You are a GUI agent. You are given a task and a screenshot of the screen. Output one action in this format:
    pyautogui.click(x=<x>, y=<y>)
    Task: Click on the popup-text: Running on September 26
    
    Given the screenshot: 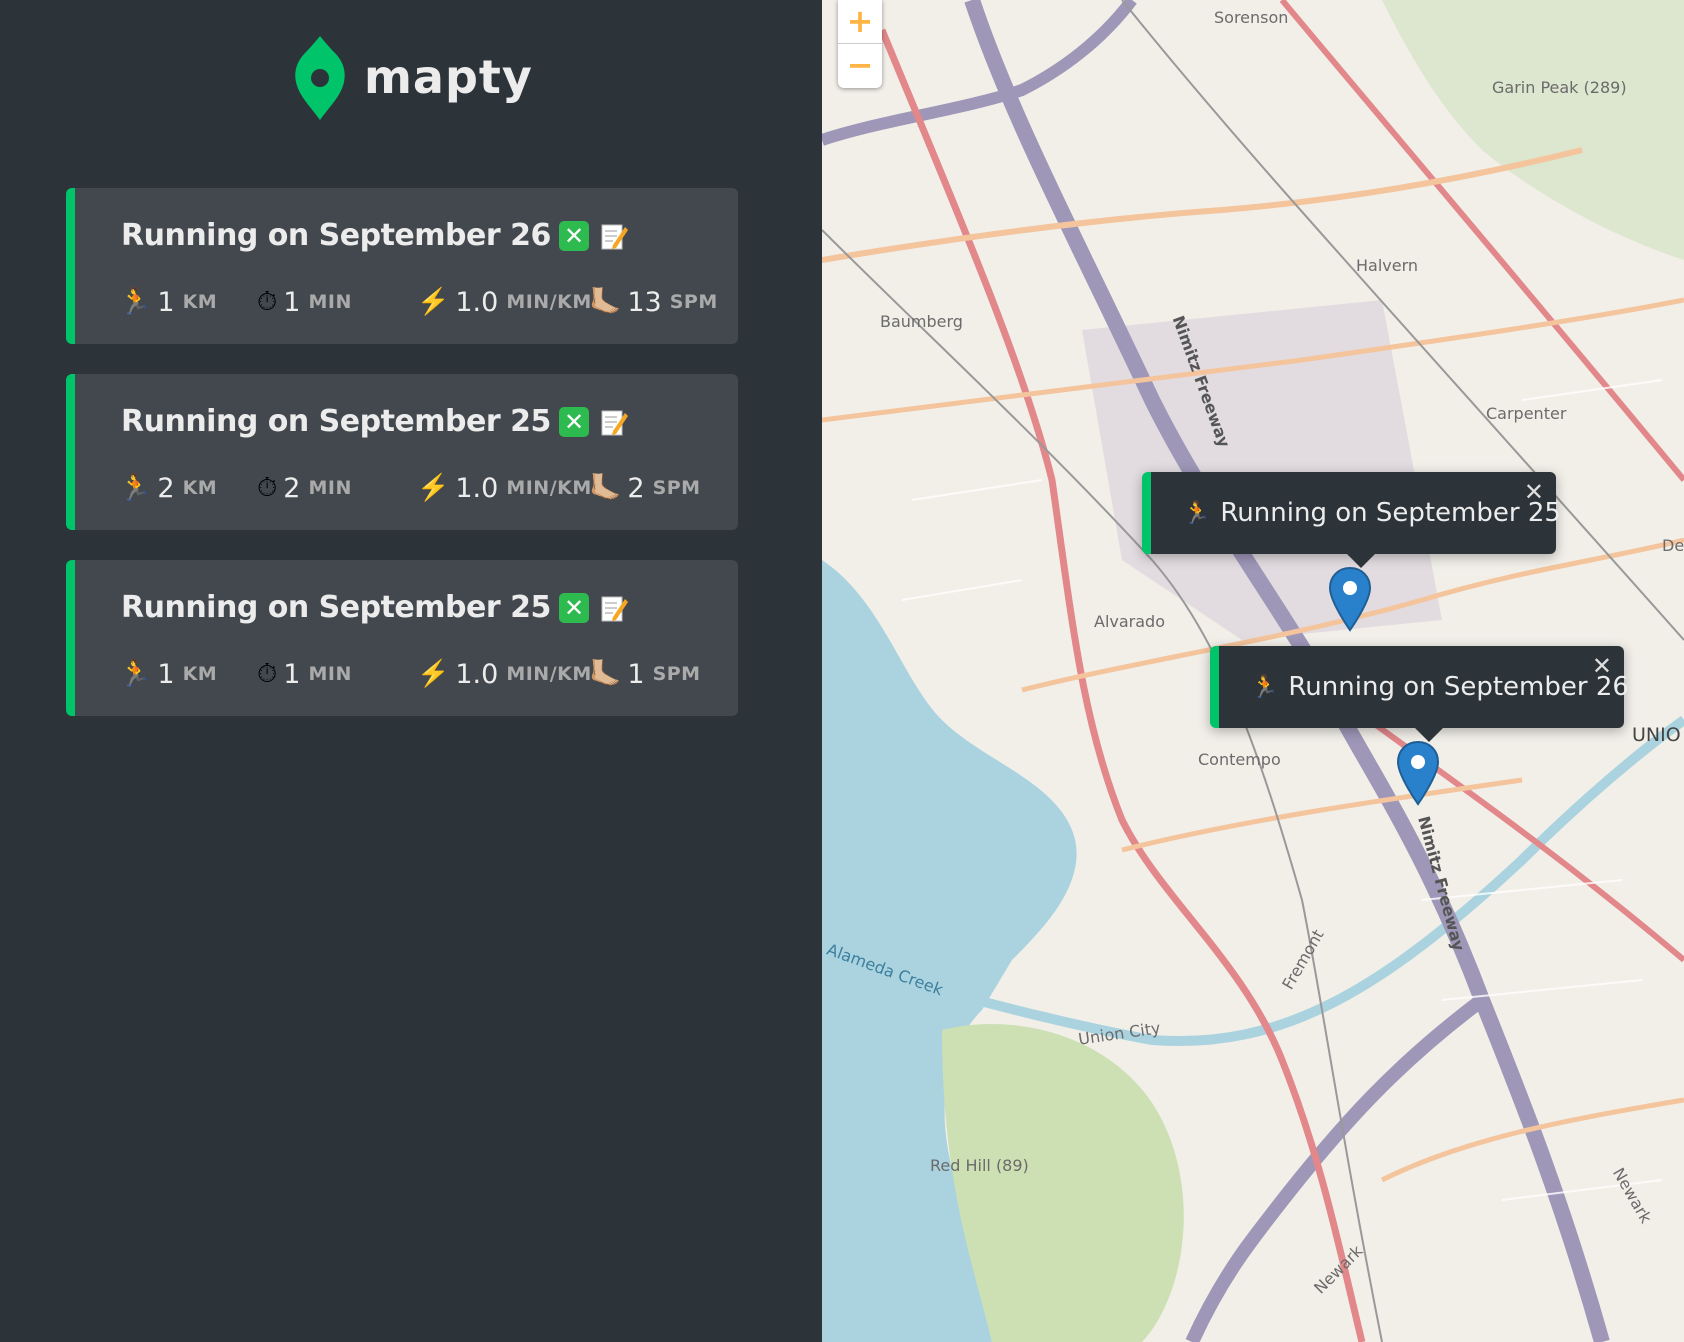 What is the action you would take?
    pyautogui.click(x=1458, y=687)
    